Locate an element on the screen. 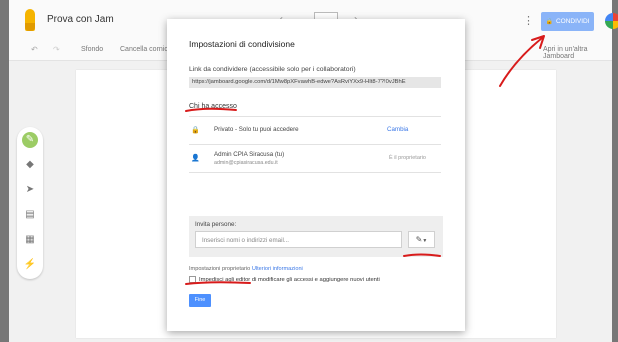 The height and width of the screenshot is (342, 618). share-button: 🔒 CONDIVIDI is located at coordinates (567, 21).